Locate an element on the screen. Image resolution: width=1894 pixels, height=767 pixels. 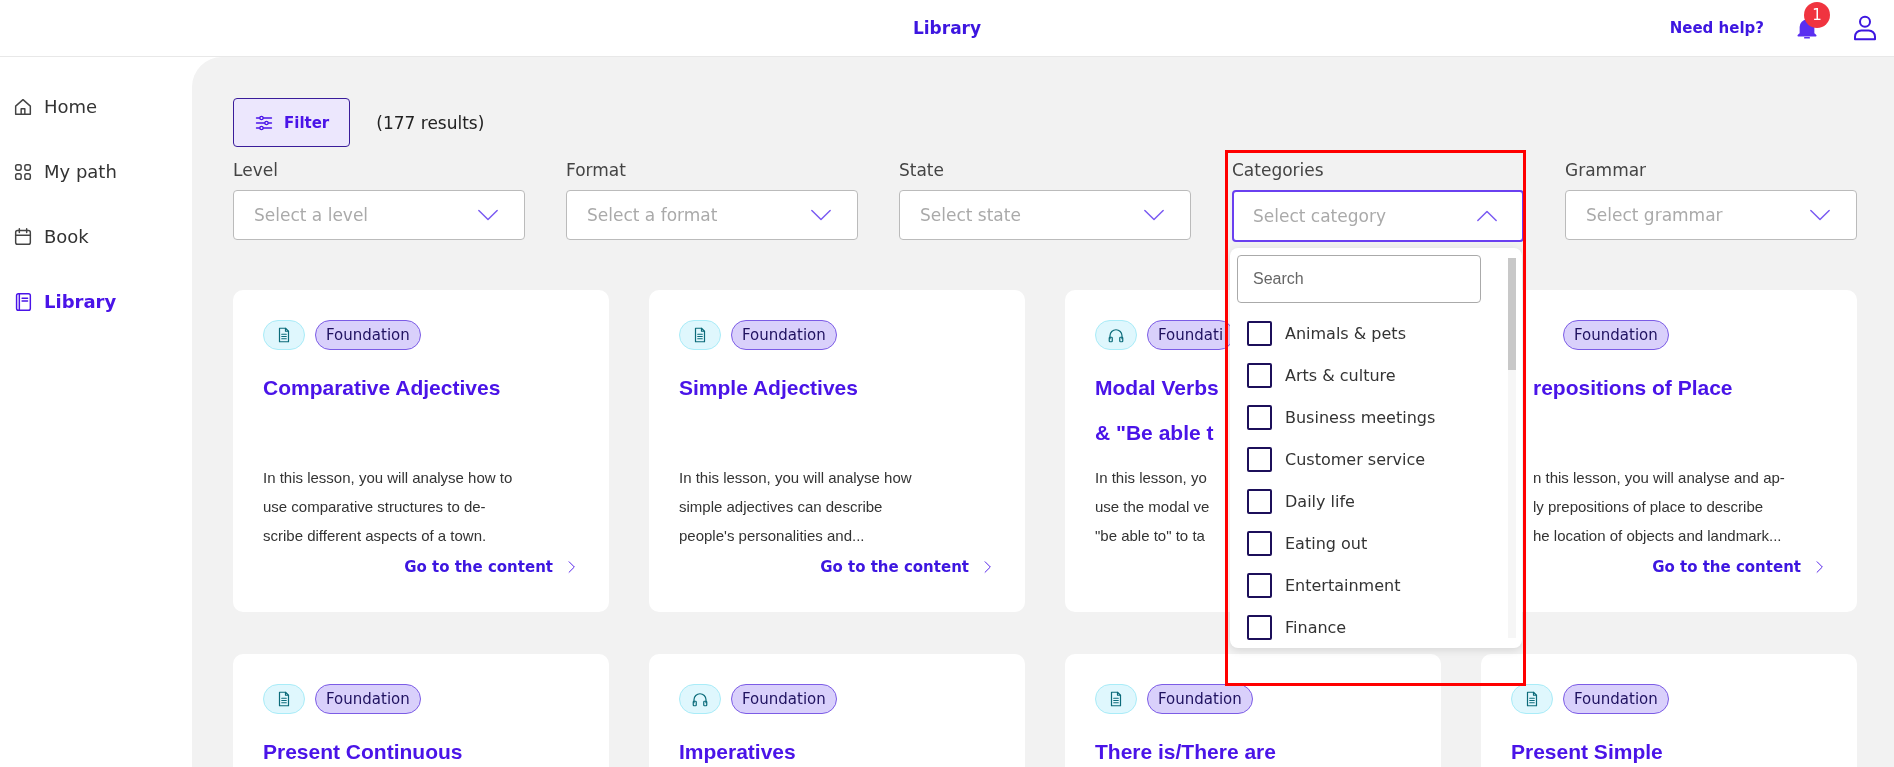
filter-label: Format is located at coordinates (596, 171).